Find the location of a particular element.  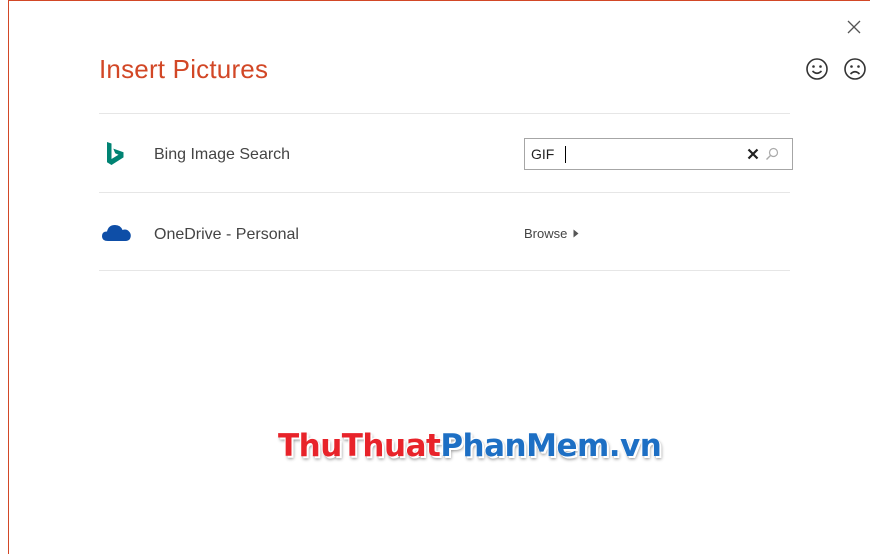

watermark-part-1: ThuThuat is located at coordinates (359, 446).